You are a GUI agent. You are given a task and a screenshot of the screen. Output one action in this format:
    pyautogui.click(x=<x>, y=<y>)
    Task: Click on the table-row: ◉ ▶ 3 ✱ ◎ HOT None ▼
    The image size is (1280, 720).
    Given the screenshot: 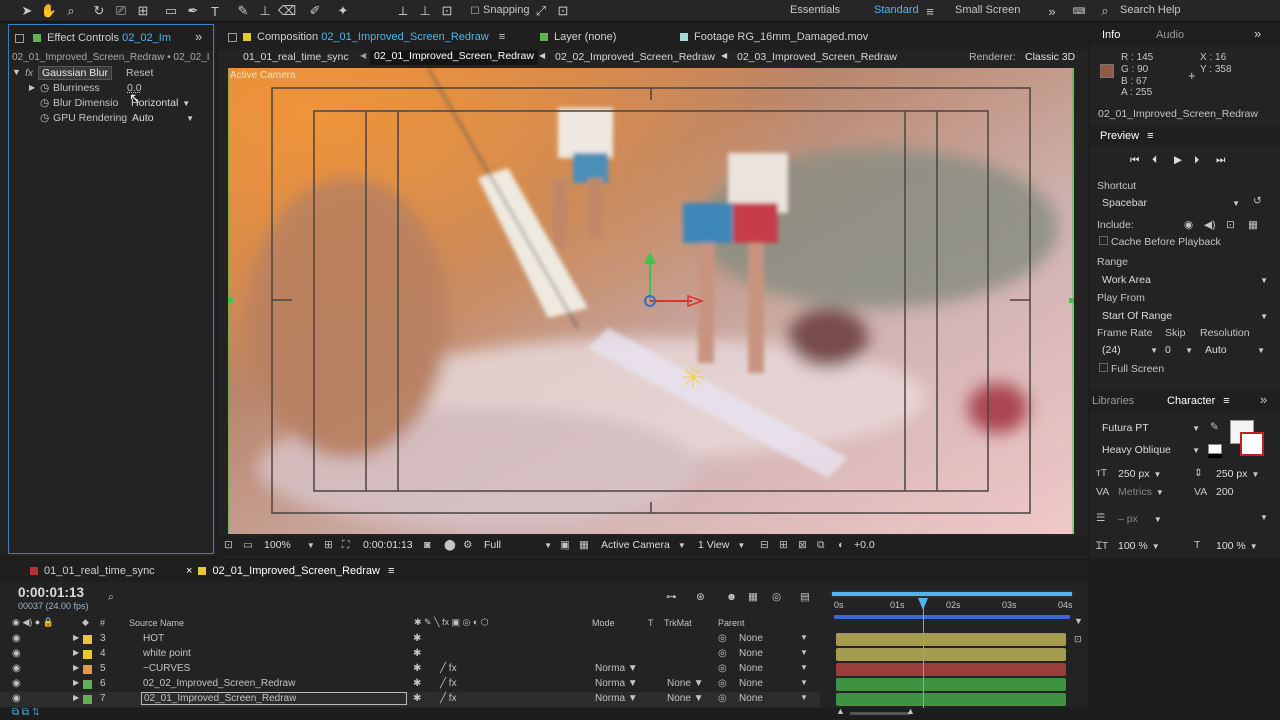 What is the action you would take?
    pyautogui.click(x=410, y=639)
    